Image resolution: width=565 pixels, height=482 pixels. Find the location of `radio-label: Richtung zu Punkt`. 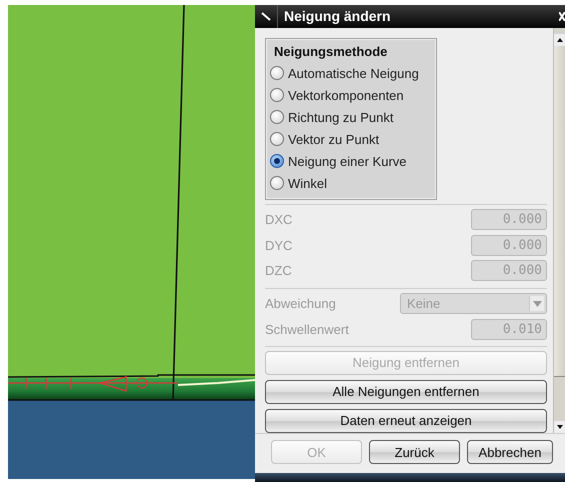

radio-label: Richtung zu Punkt is located at coordinates (341, 117).